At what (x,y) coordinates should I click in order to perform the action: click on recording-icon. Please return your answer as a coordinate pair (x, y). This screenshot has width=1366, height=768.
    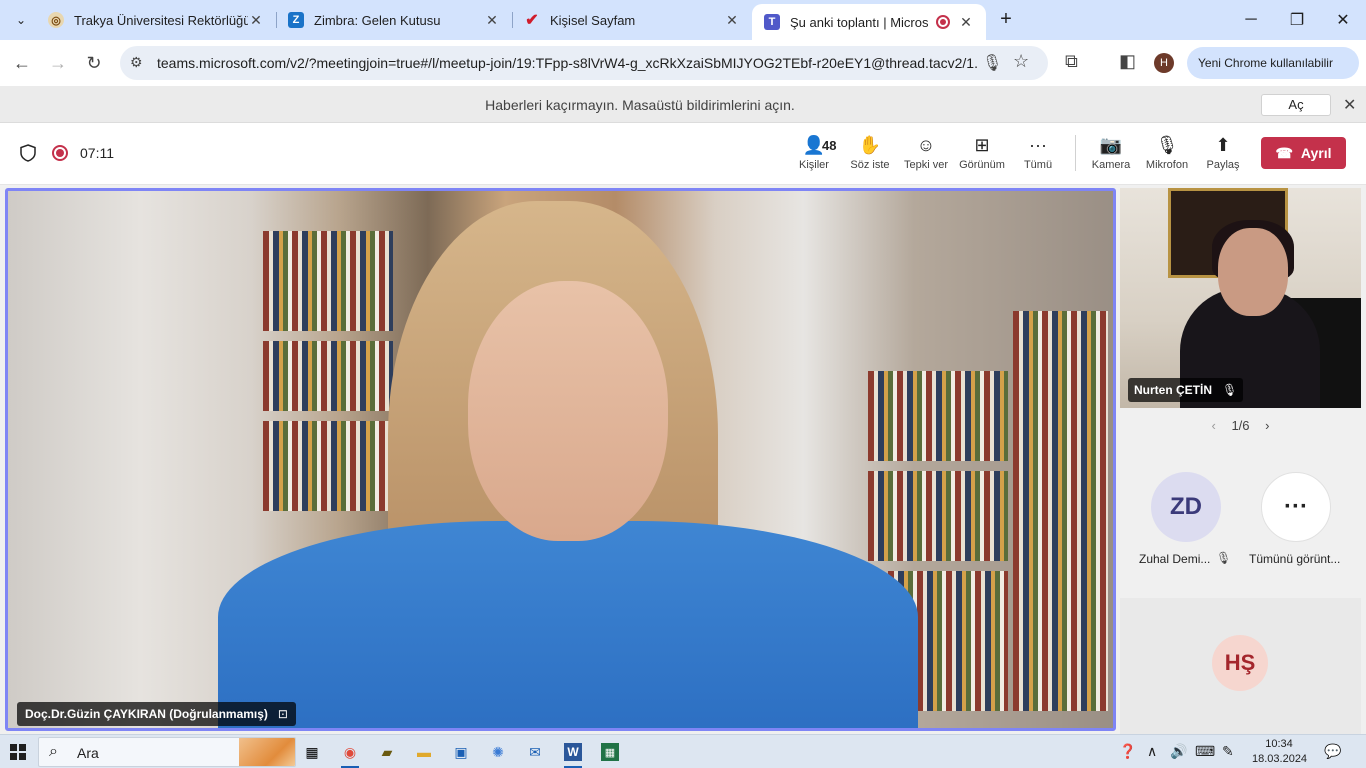
    Looking at the image, I should click on (60, 153).